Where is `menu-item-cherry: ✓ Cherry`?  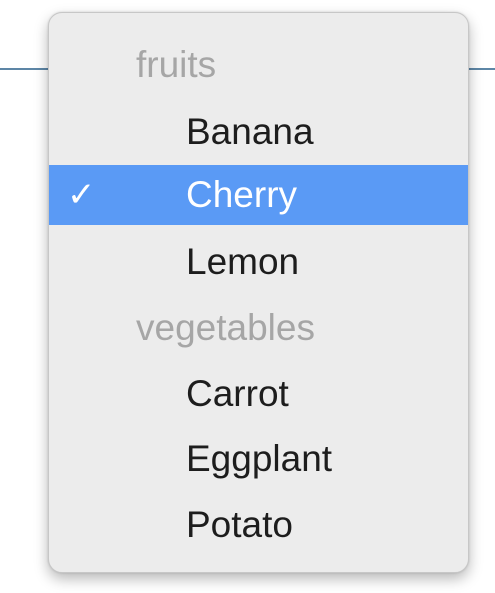 menu-item-cherry: ✓ Cherry is located at coordinates (258, 195).